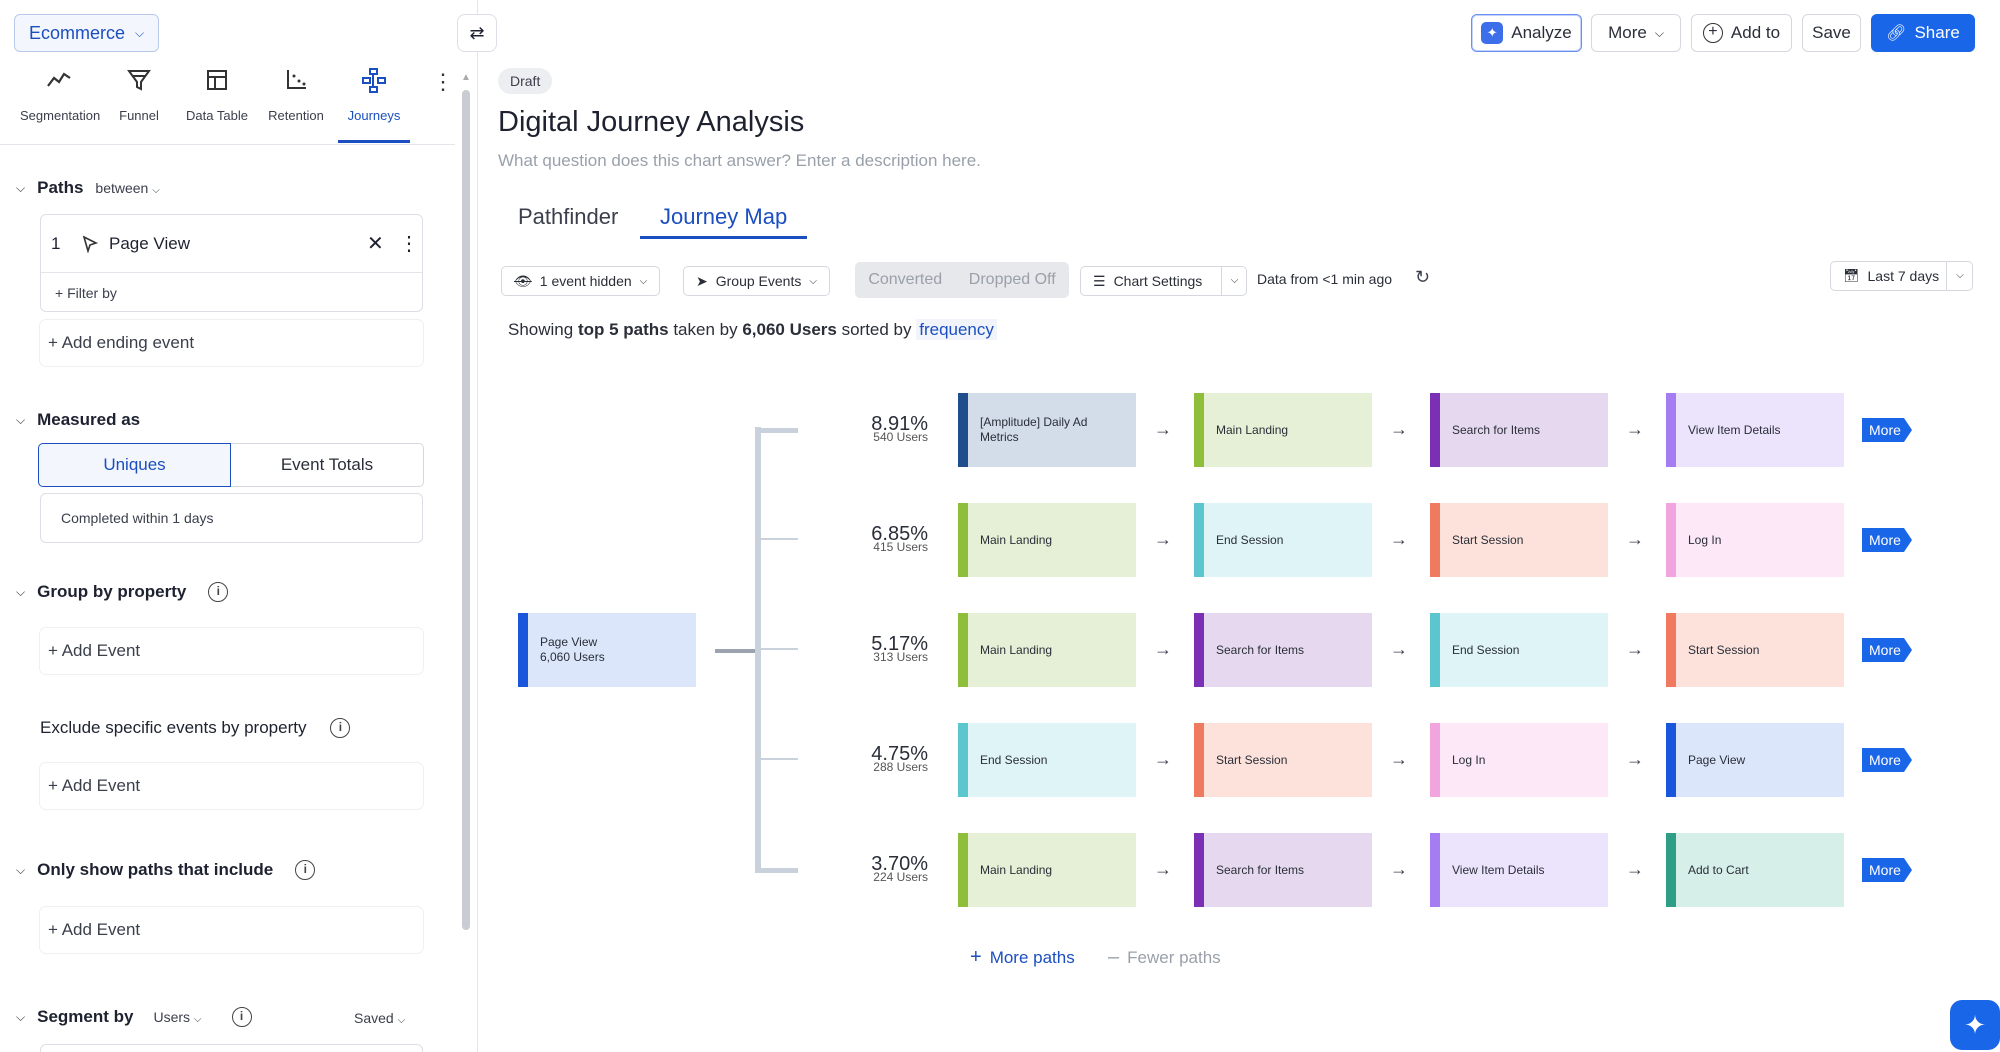 This screenshot has height=1052, width=2000. I want to click on ai-assistant-button: ✦, so click(1975, 1025).